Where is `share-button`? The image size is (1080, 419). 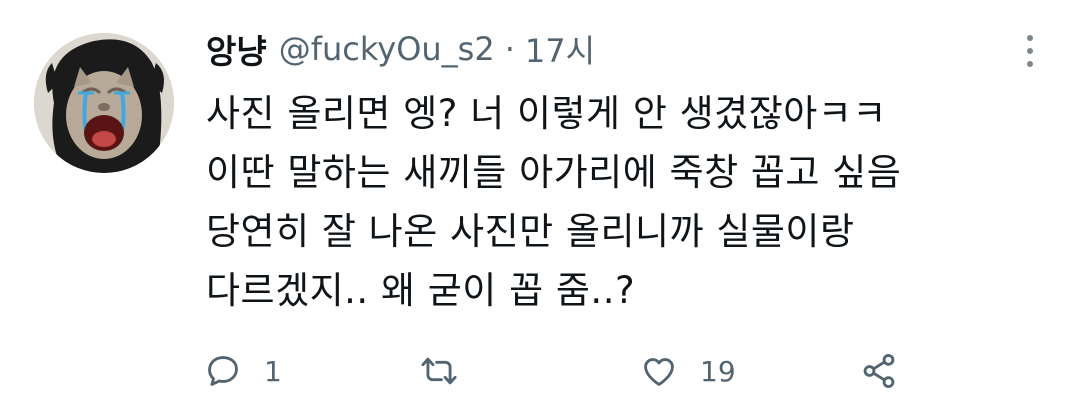 share-button is located at coordinates (879, 371).